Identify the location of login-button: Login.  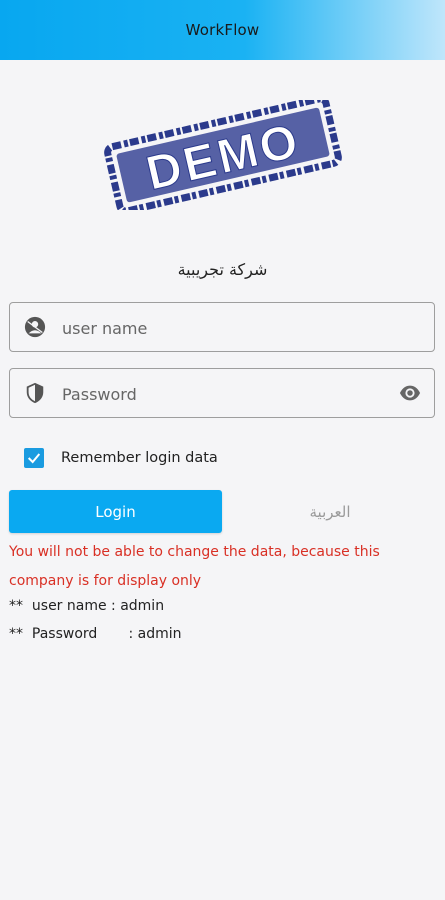
(115, 511).